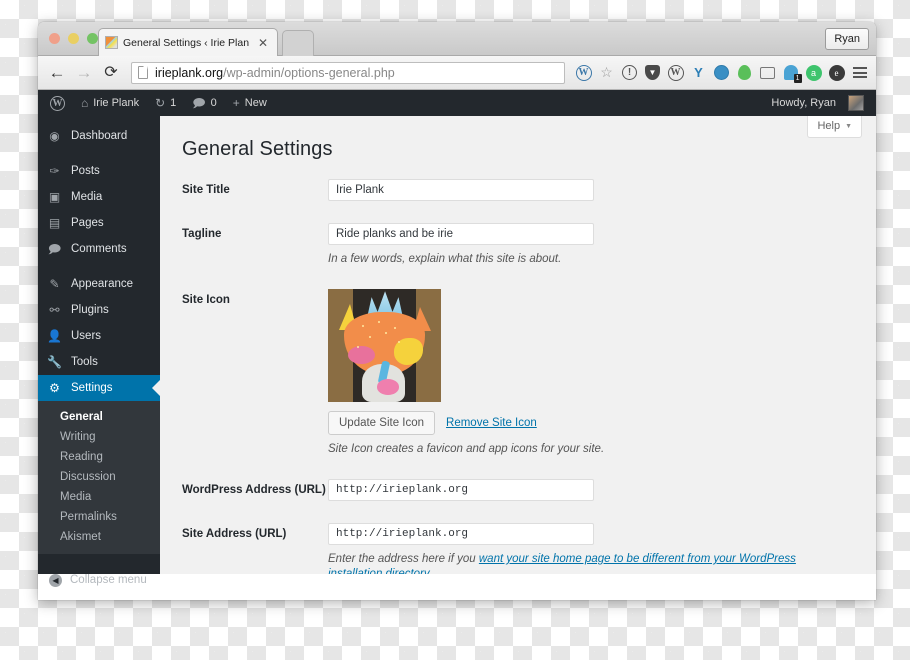 The image size is (910, 660). Describe the element at coordinates (57, 73) in the screenshot. I see `back-icon: ←` at that location.